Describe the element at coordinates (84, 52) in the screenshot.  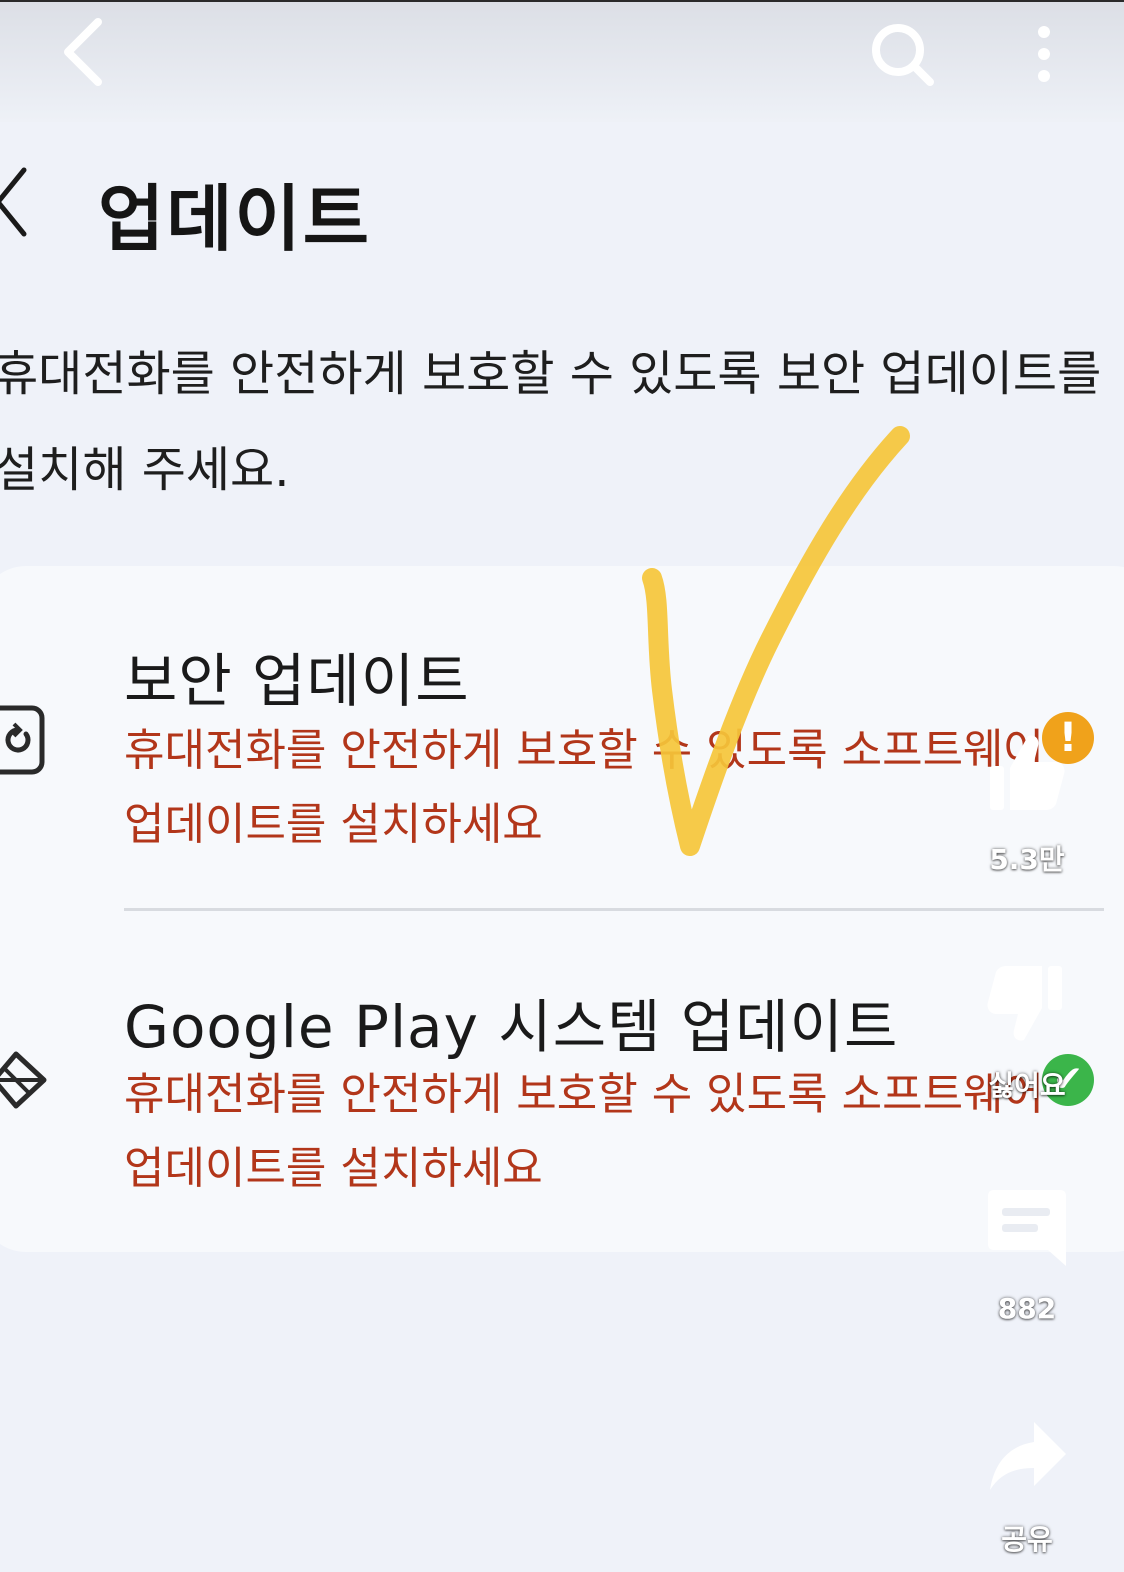
I see `back-arrow-icon` at that location.